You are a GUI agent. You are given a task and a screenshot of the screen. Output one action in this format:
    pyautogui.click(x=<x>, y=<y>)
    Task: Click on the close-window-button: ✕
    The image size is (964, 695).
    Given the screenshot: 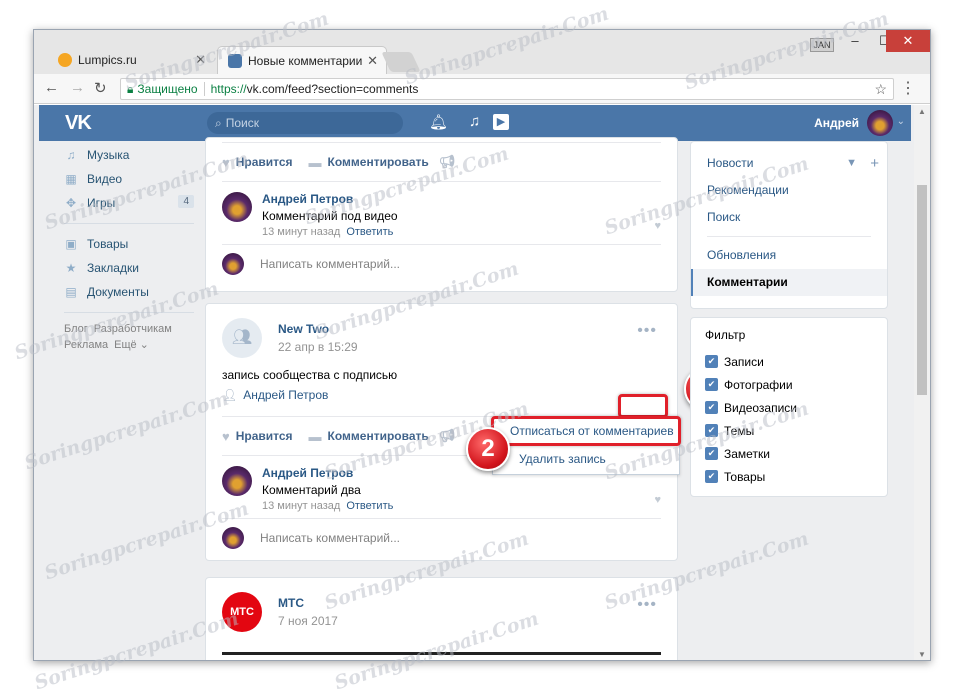 What is the action you would take?
    pyautogui.click(x=908, y=41)
    